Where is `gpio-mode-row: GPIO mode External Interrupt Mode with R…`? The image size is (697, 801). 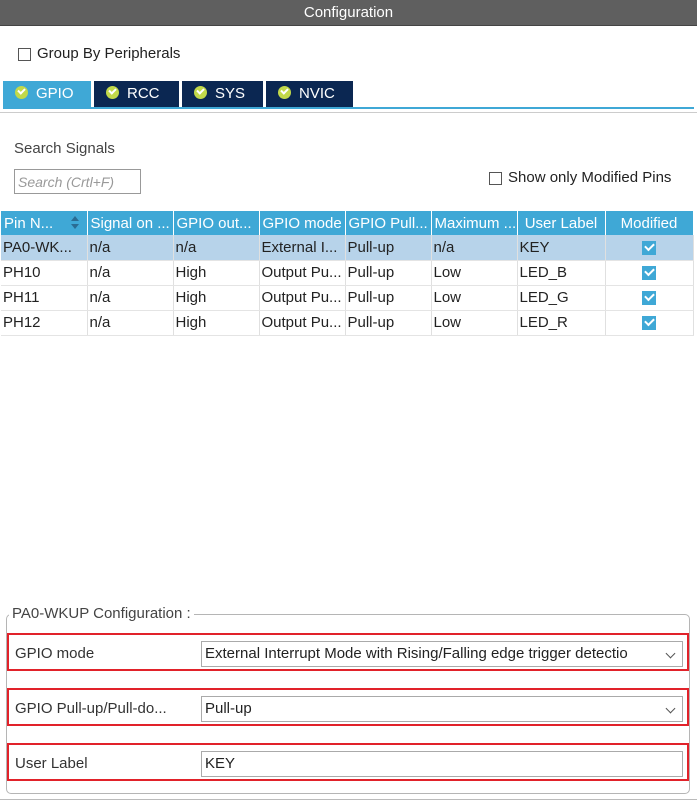
gpio-mode-row: GPIO mode External Interrupt Mode with R… is located at coordinates (348, 652).